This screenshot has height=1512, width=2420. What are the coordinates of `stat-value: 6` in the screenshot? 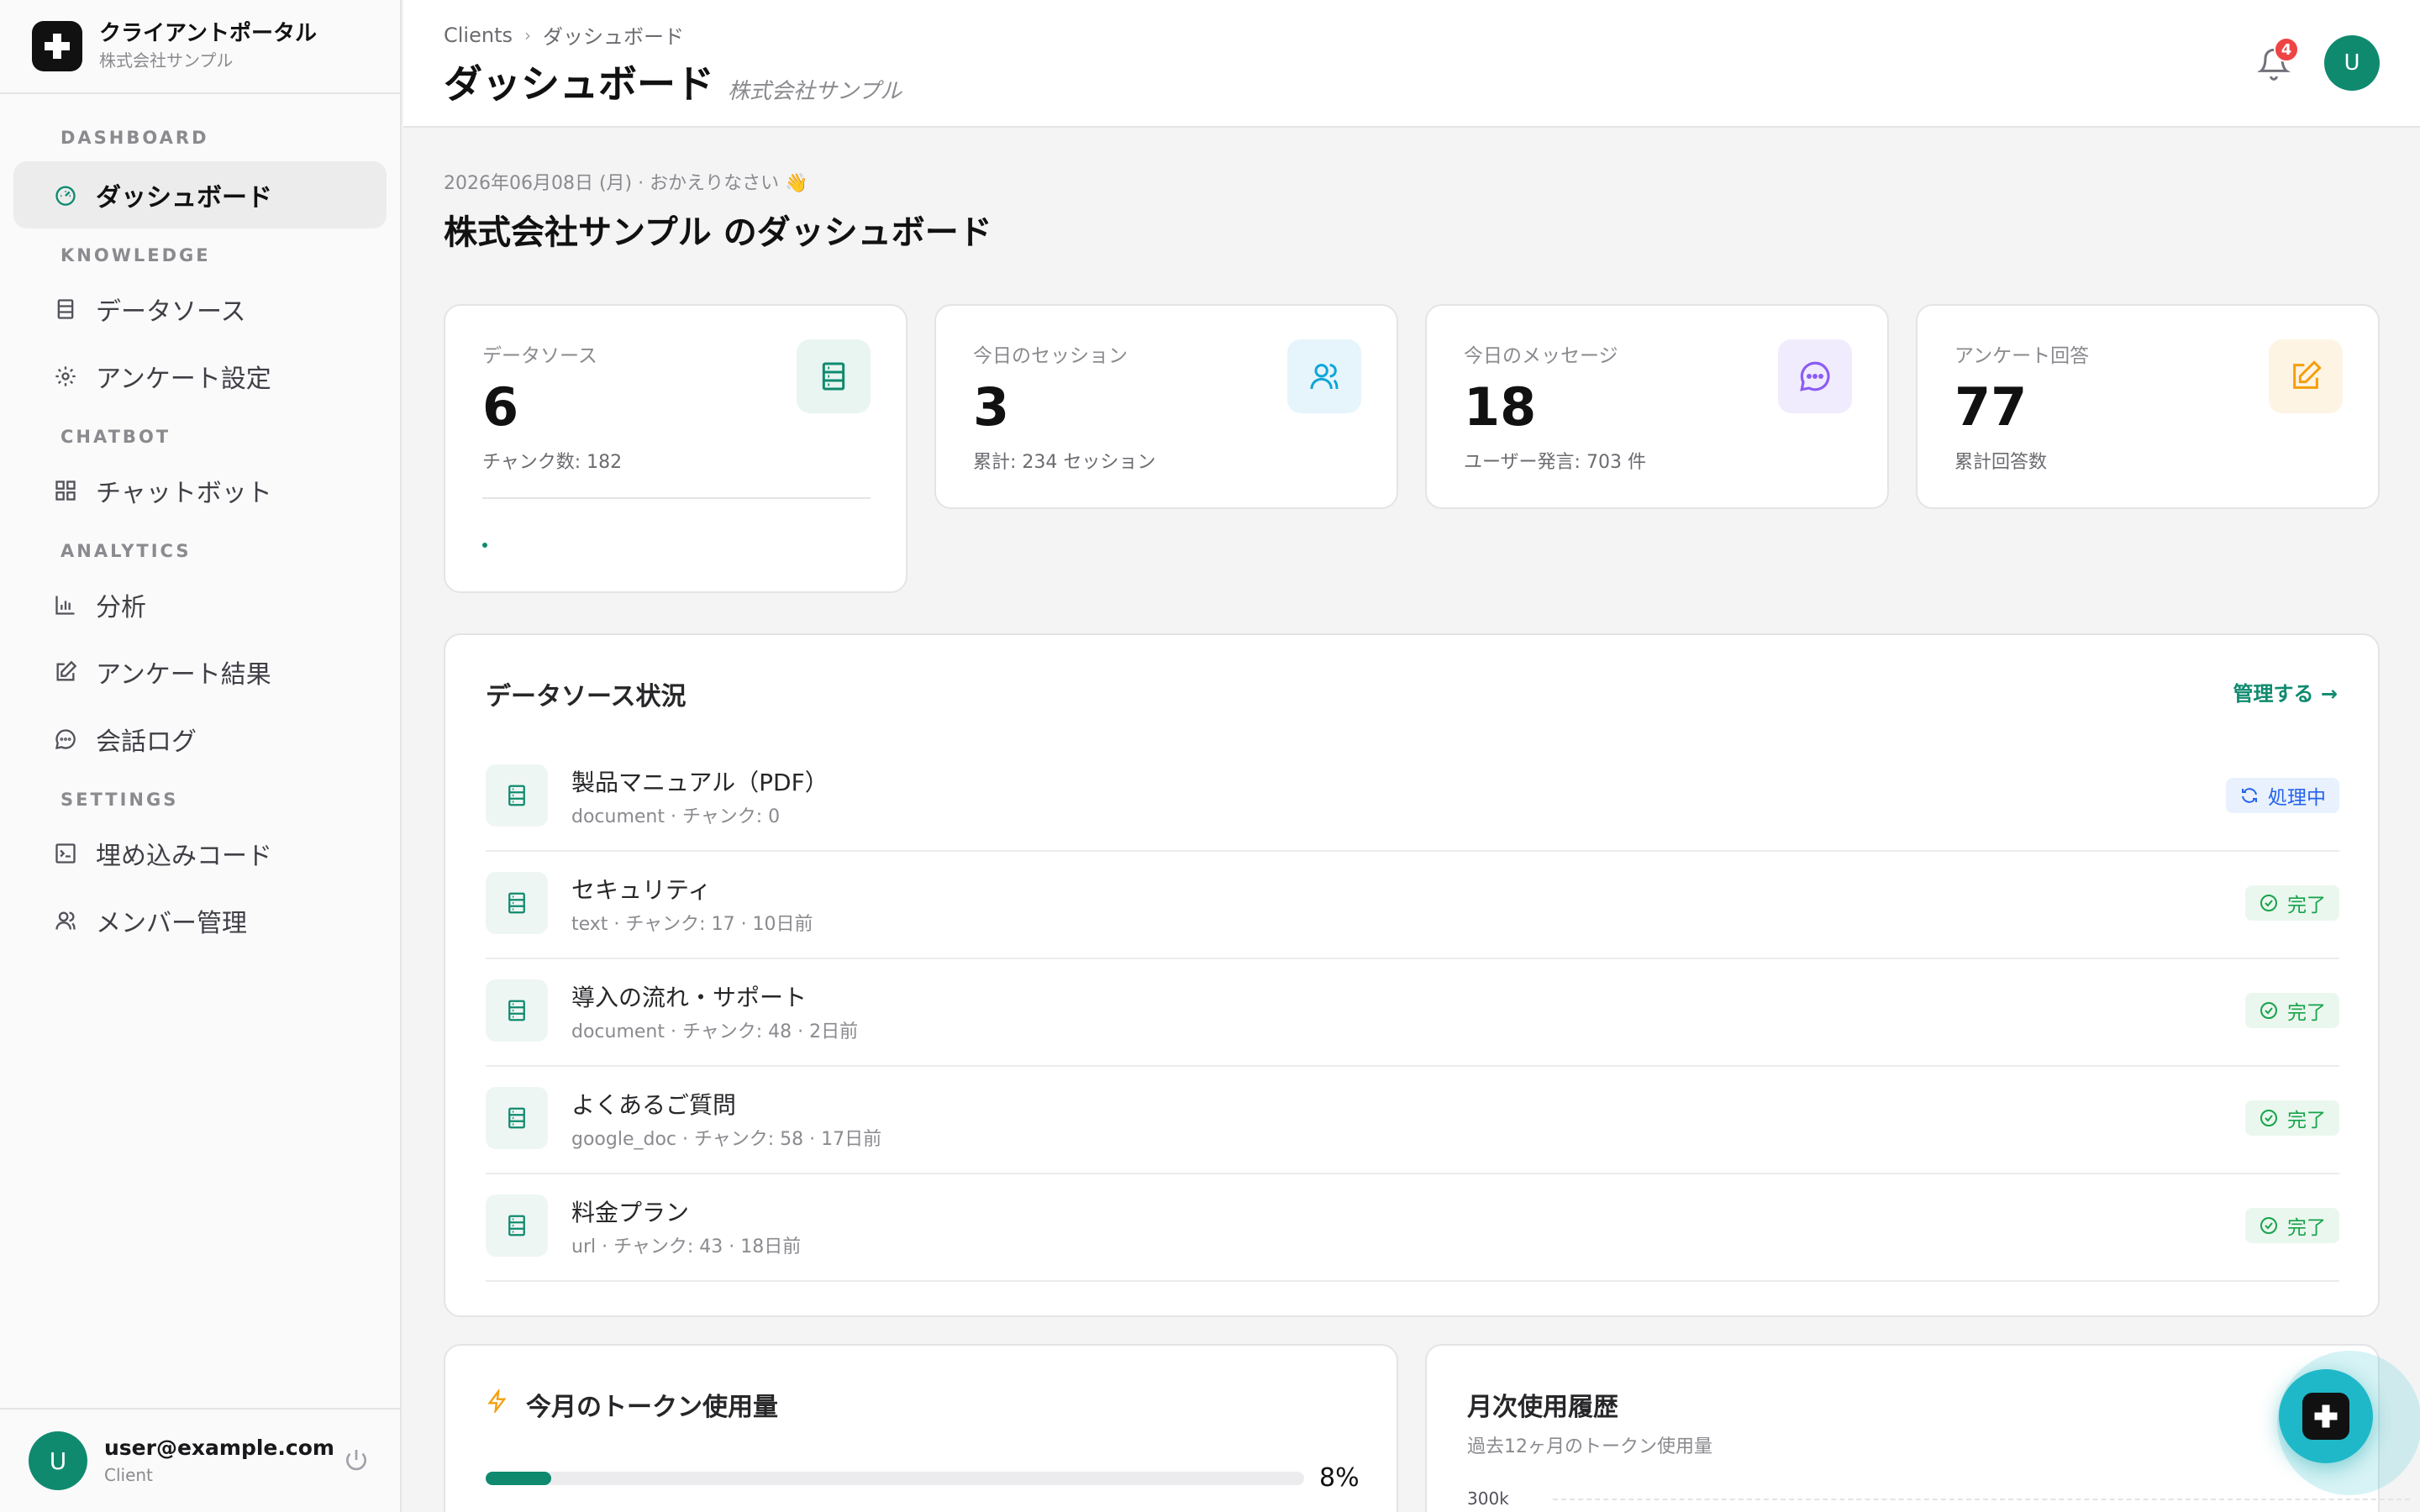 It's located at (500, 407).